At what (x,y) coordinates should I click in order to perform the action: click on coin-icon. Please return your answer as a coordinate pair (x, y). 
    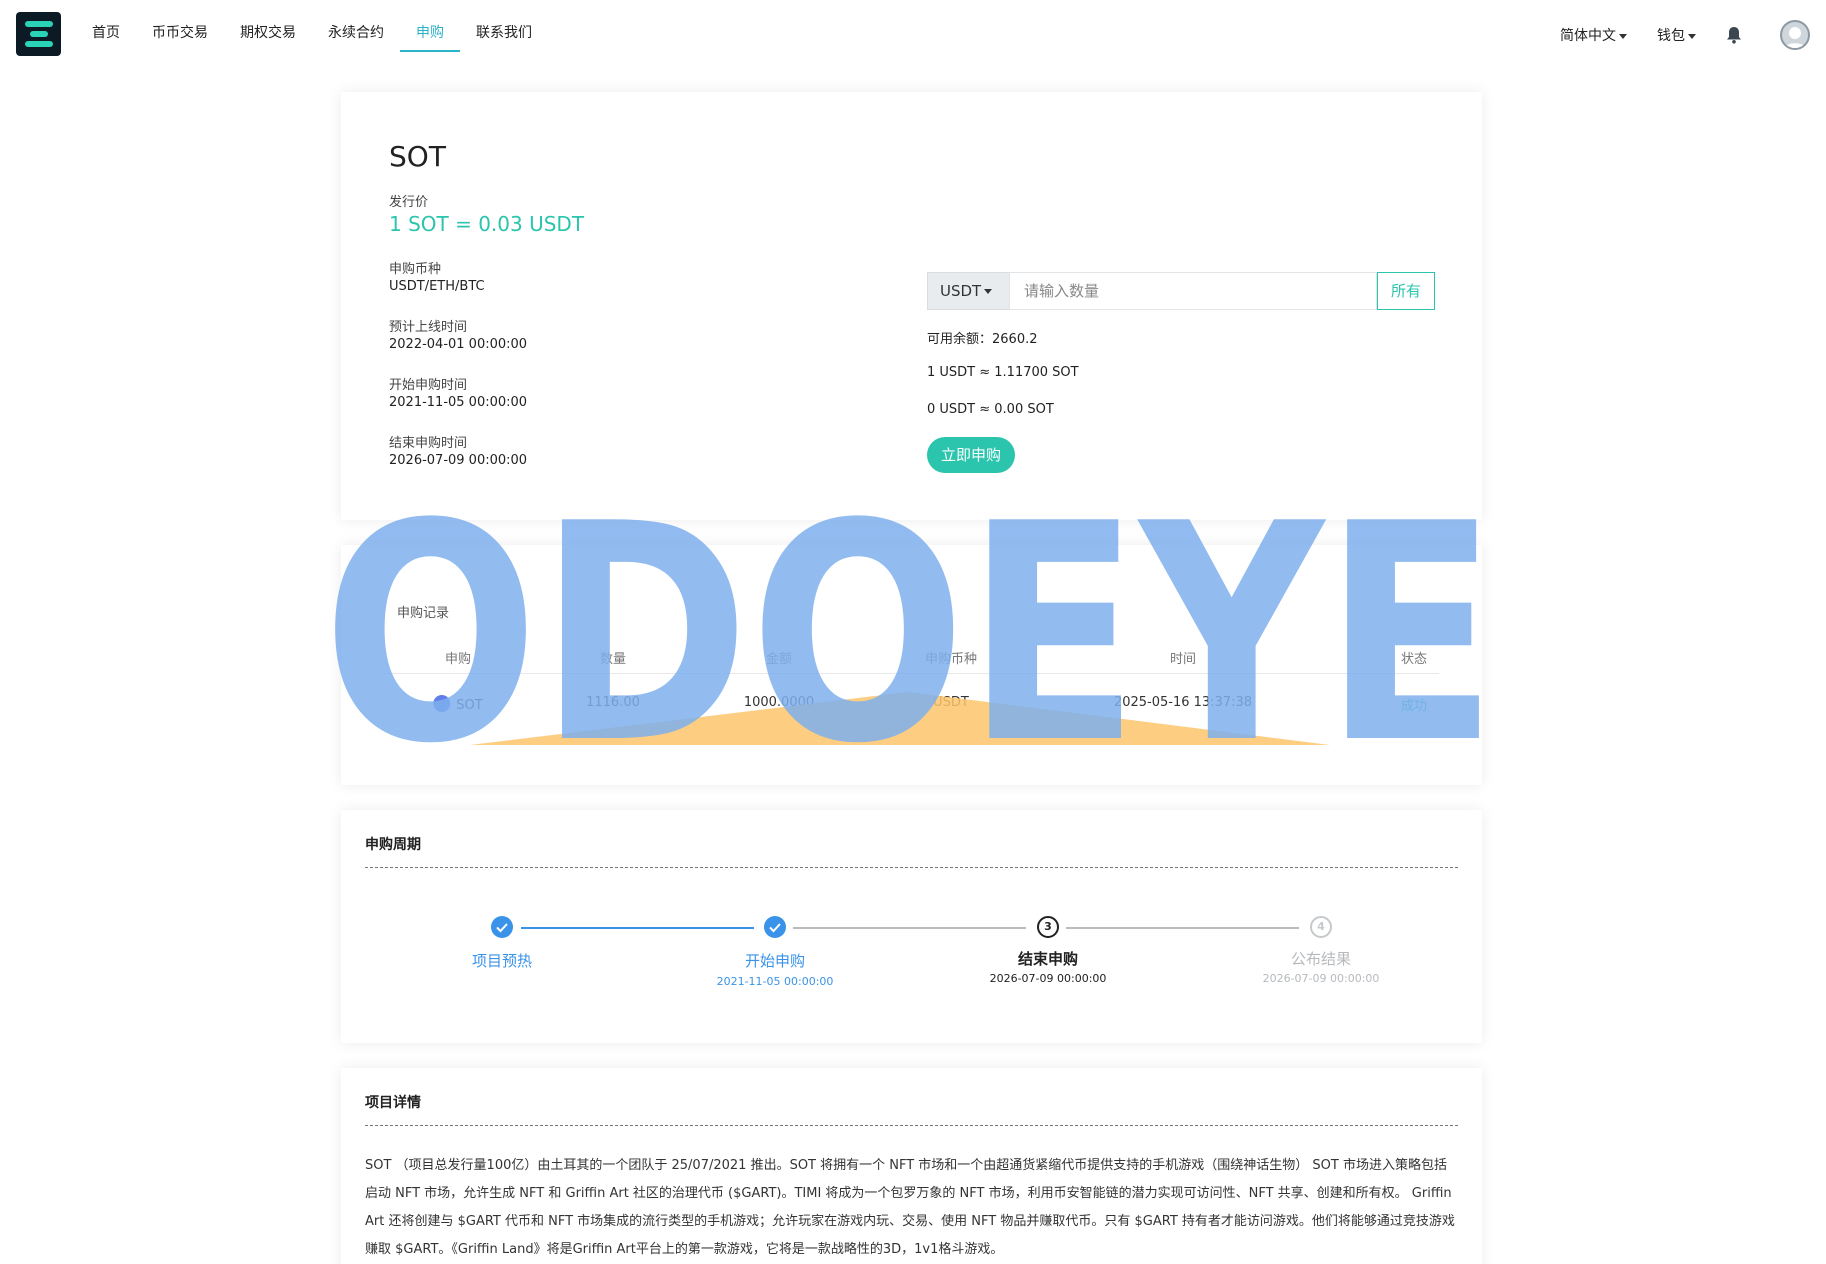
    Looking at the image, I should click on (442, 703).